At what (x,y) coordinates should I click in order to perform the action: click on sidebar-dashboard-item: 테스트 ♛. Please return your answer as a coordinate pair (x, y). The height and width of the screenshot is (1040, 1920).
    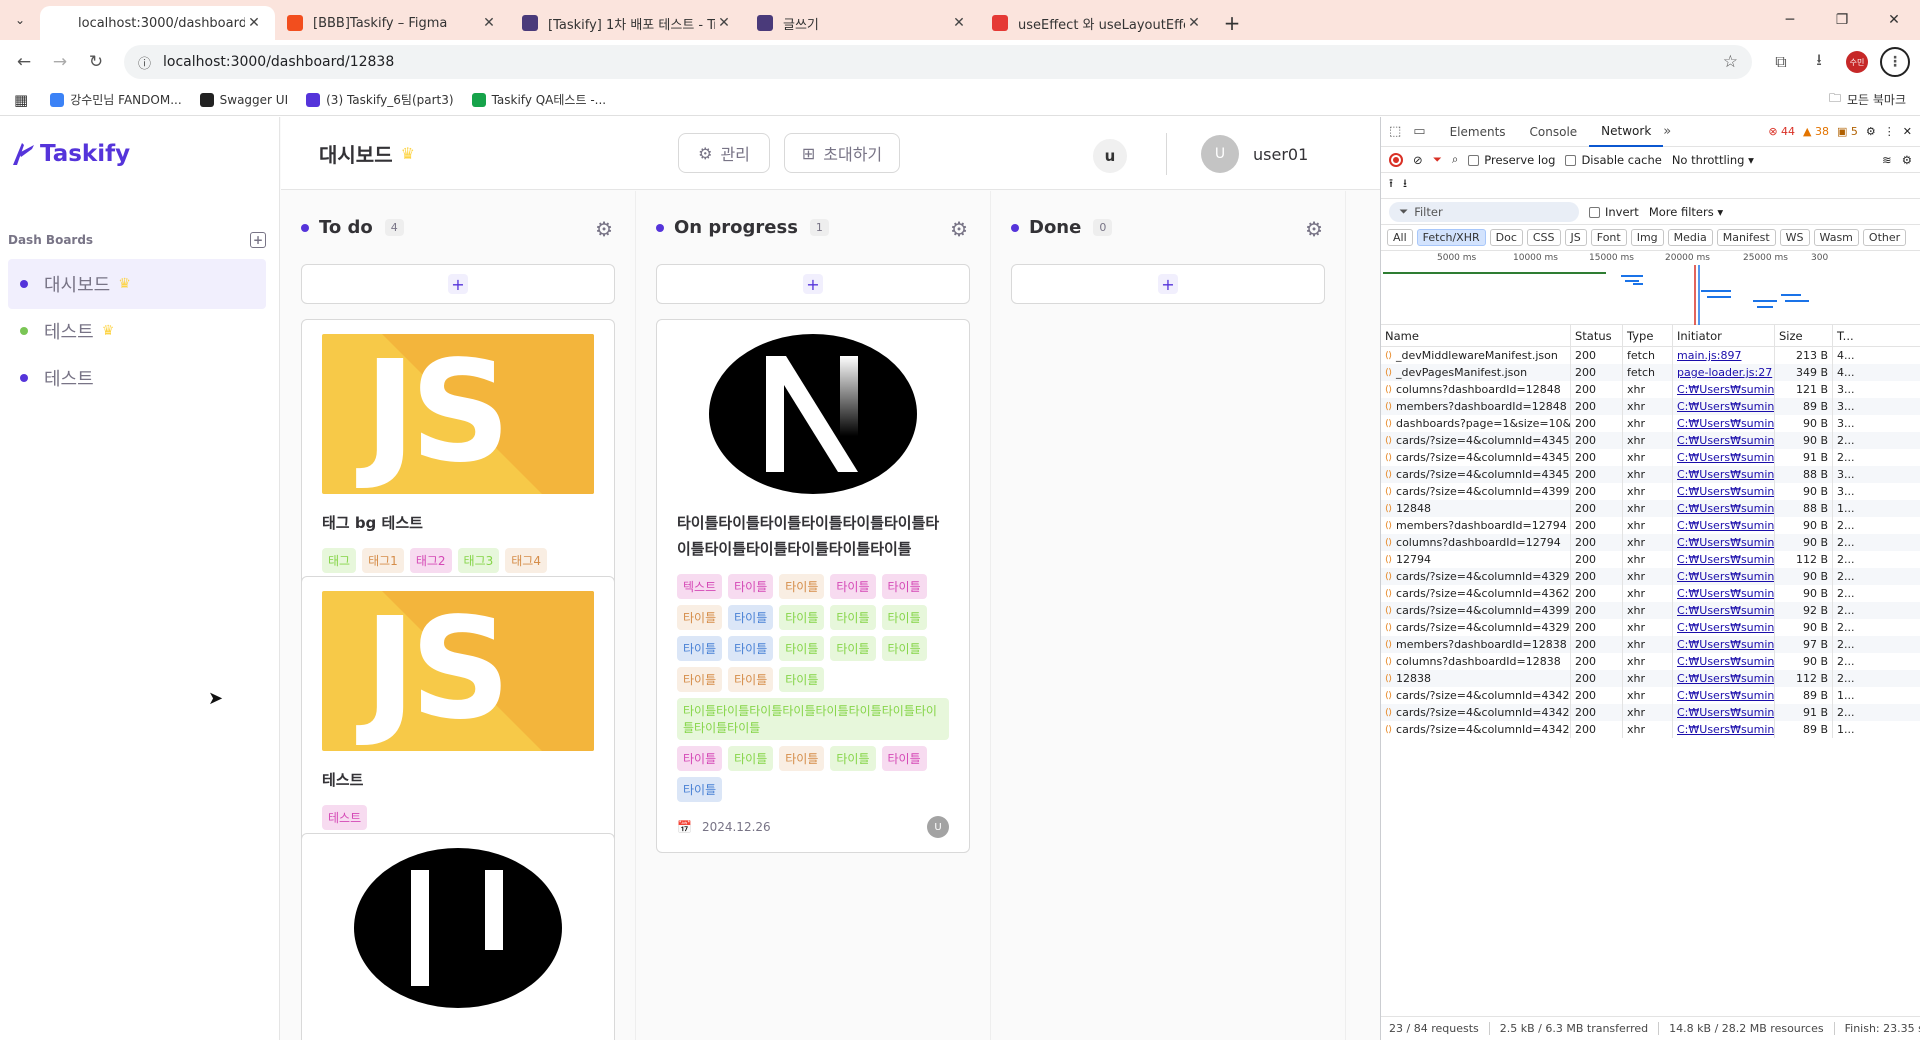
    Looking at the image, I should click on (137, 331).